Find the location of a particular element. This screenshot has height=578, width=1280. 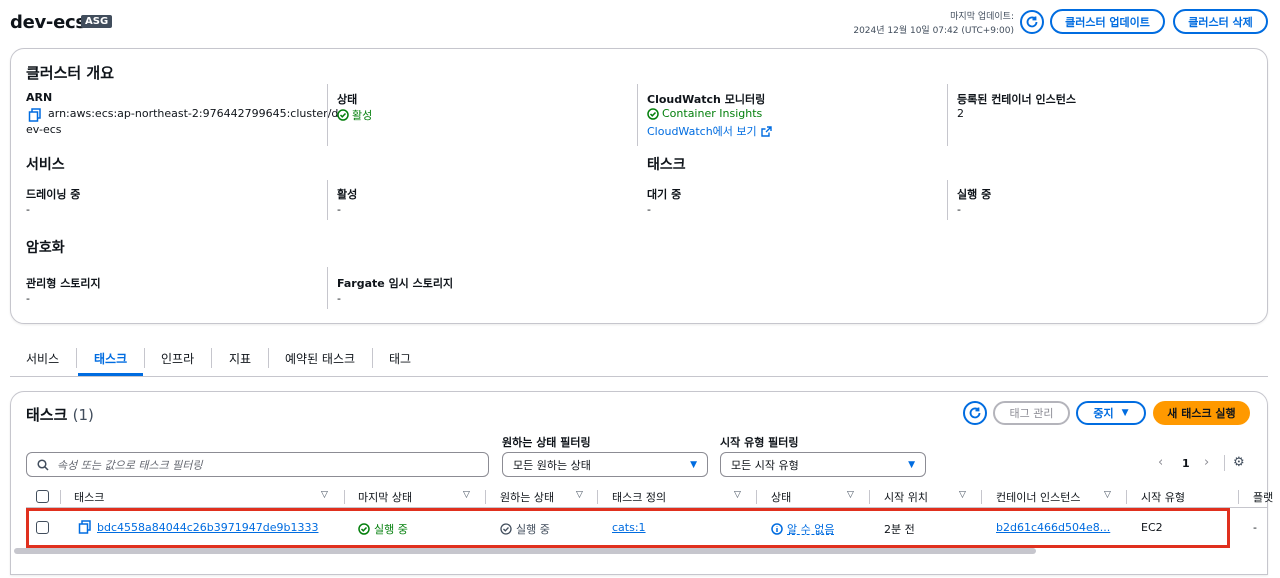

tab-services: 서비스 is located at coordinates (42, 358).